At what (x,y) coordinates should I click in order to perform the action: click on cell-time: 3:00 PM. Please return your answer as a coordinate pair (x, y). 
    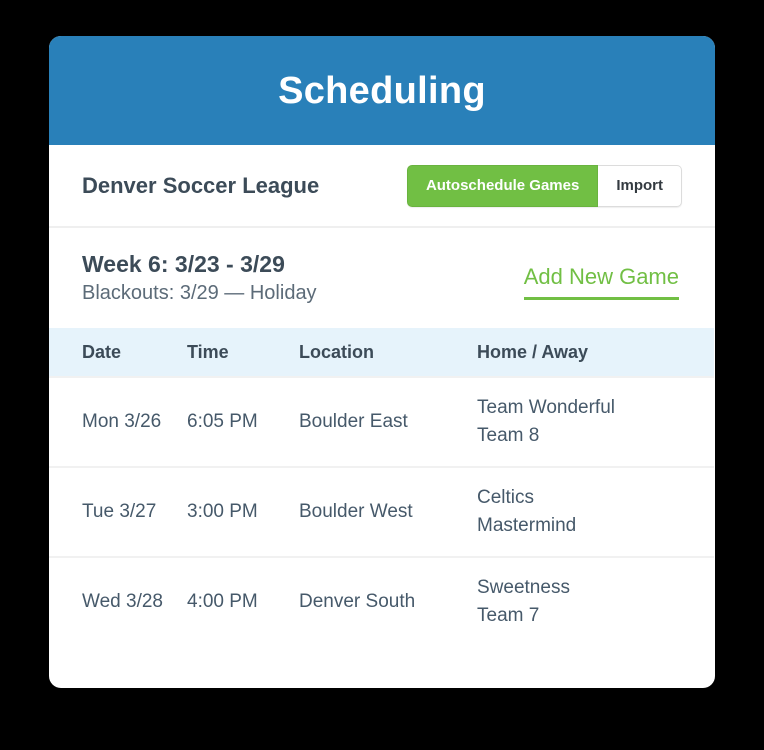
    Looking at the image, I should click on (222, 511).